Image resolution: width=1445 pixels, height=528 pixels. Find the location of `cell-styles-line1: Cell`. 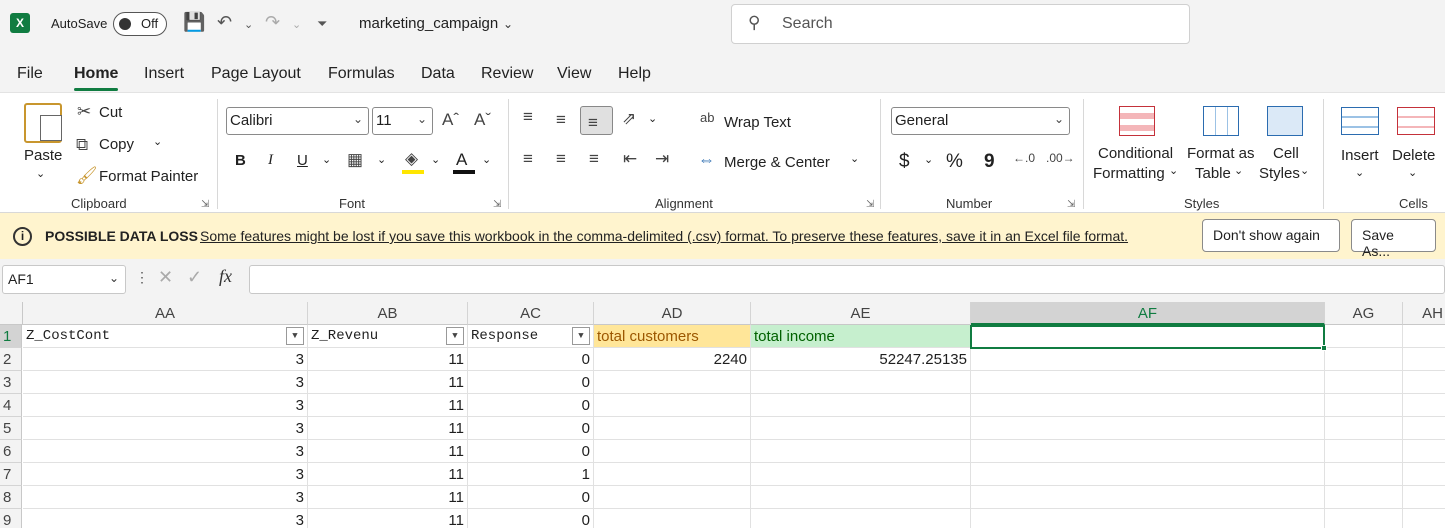

cell-styles-line1: Cell is located at coordinates (1286, 153).